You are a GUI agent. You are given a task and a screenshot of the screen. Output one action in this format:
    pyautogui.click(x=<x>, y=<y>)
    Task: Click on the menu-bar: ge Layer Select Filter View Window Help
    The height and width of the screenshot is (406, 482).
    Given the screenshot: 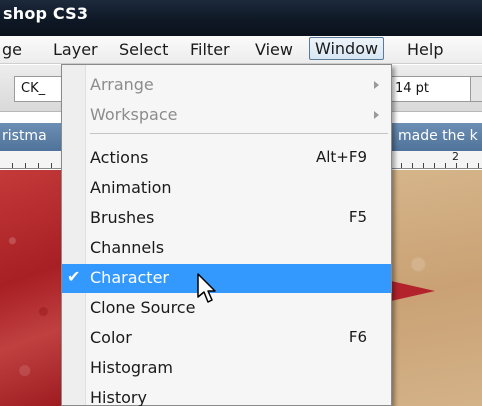 What is the action you would take?
    pyautogui.click(x=241, y=50)
    